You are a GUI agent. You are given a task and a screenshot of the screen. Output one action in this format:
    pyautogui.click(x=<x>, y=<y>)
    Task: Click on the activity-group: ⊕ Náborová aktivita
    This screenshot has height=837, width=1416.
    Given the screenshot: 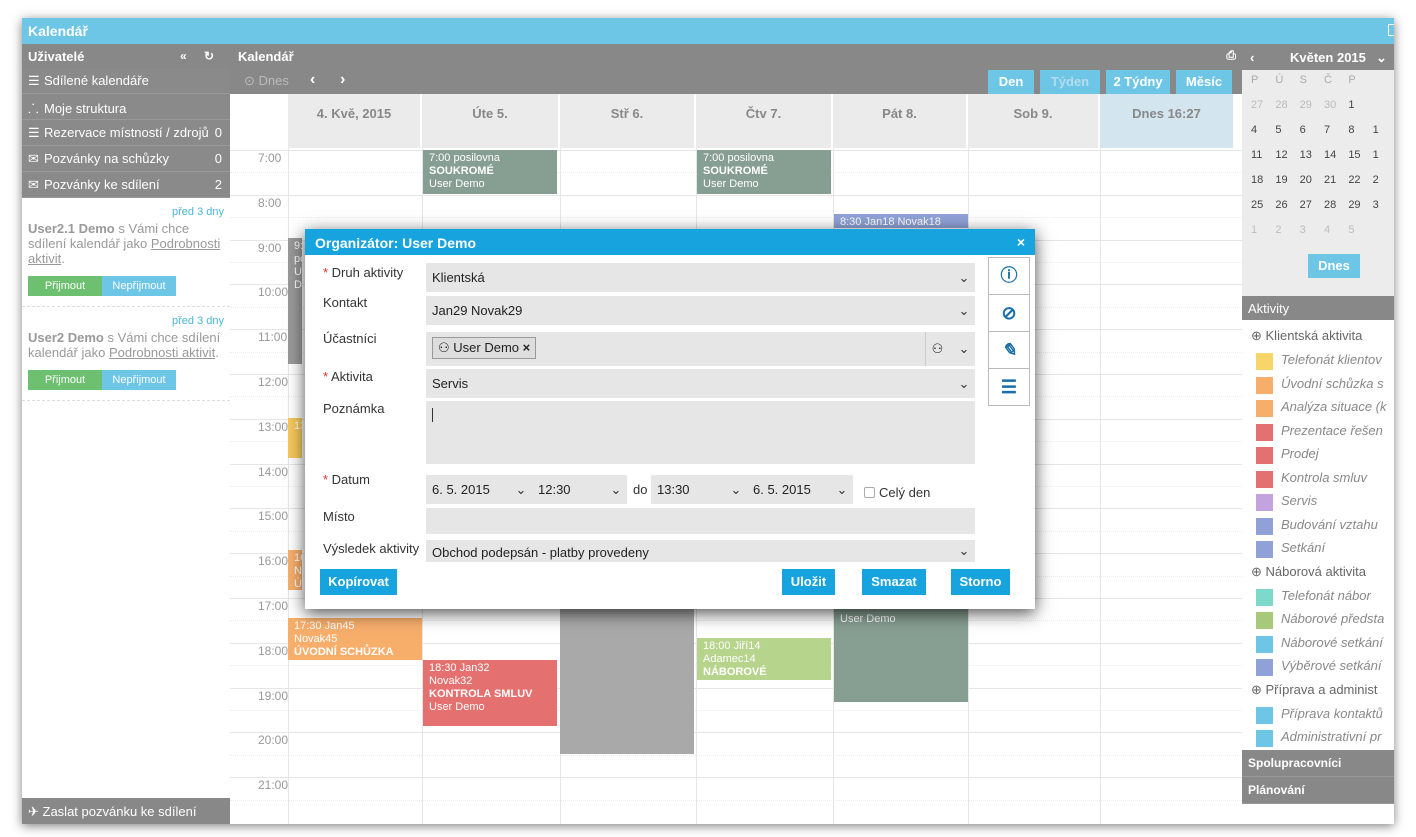 What is the action you would take?
    pyautogui.click(x=1320, y=576)
    